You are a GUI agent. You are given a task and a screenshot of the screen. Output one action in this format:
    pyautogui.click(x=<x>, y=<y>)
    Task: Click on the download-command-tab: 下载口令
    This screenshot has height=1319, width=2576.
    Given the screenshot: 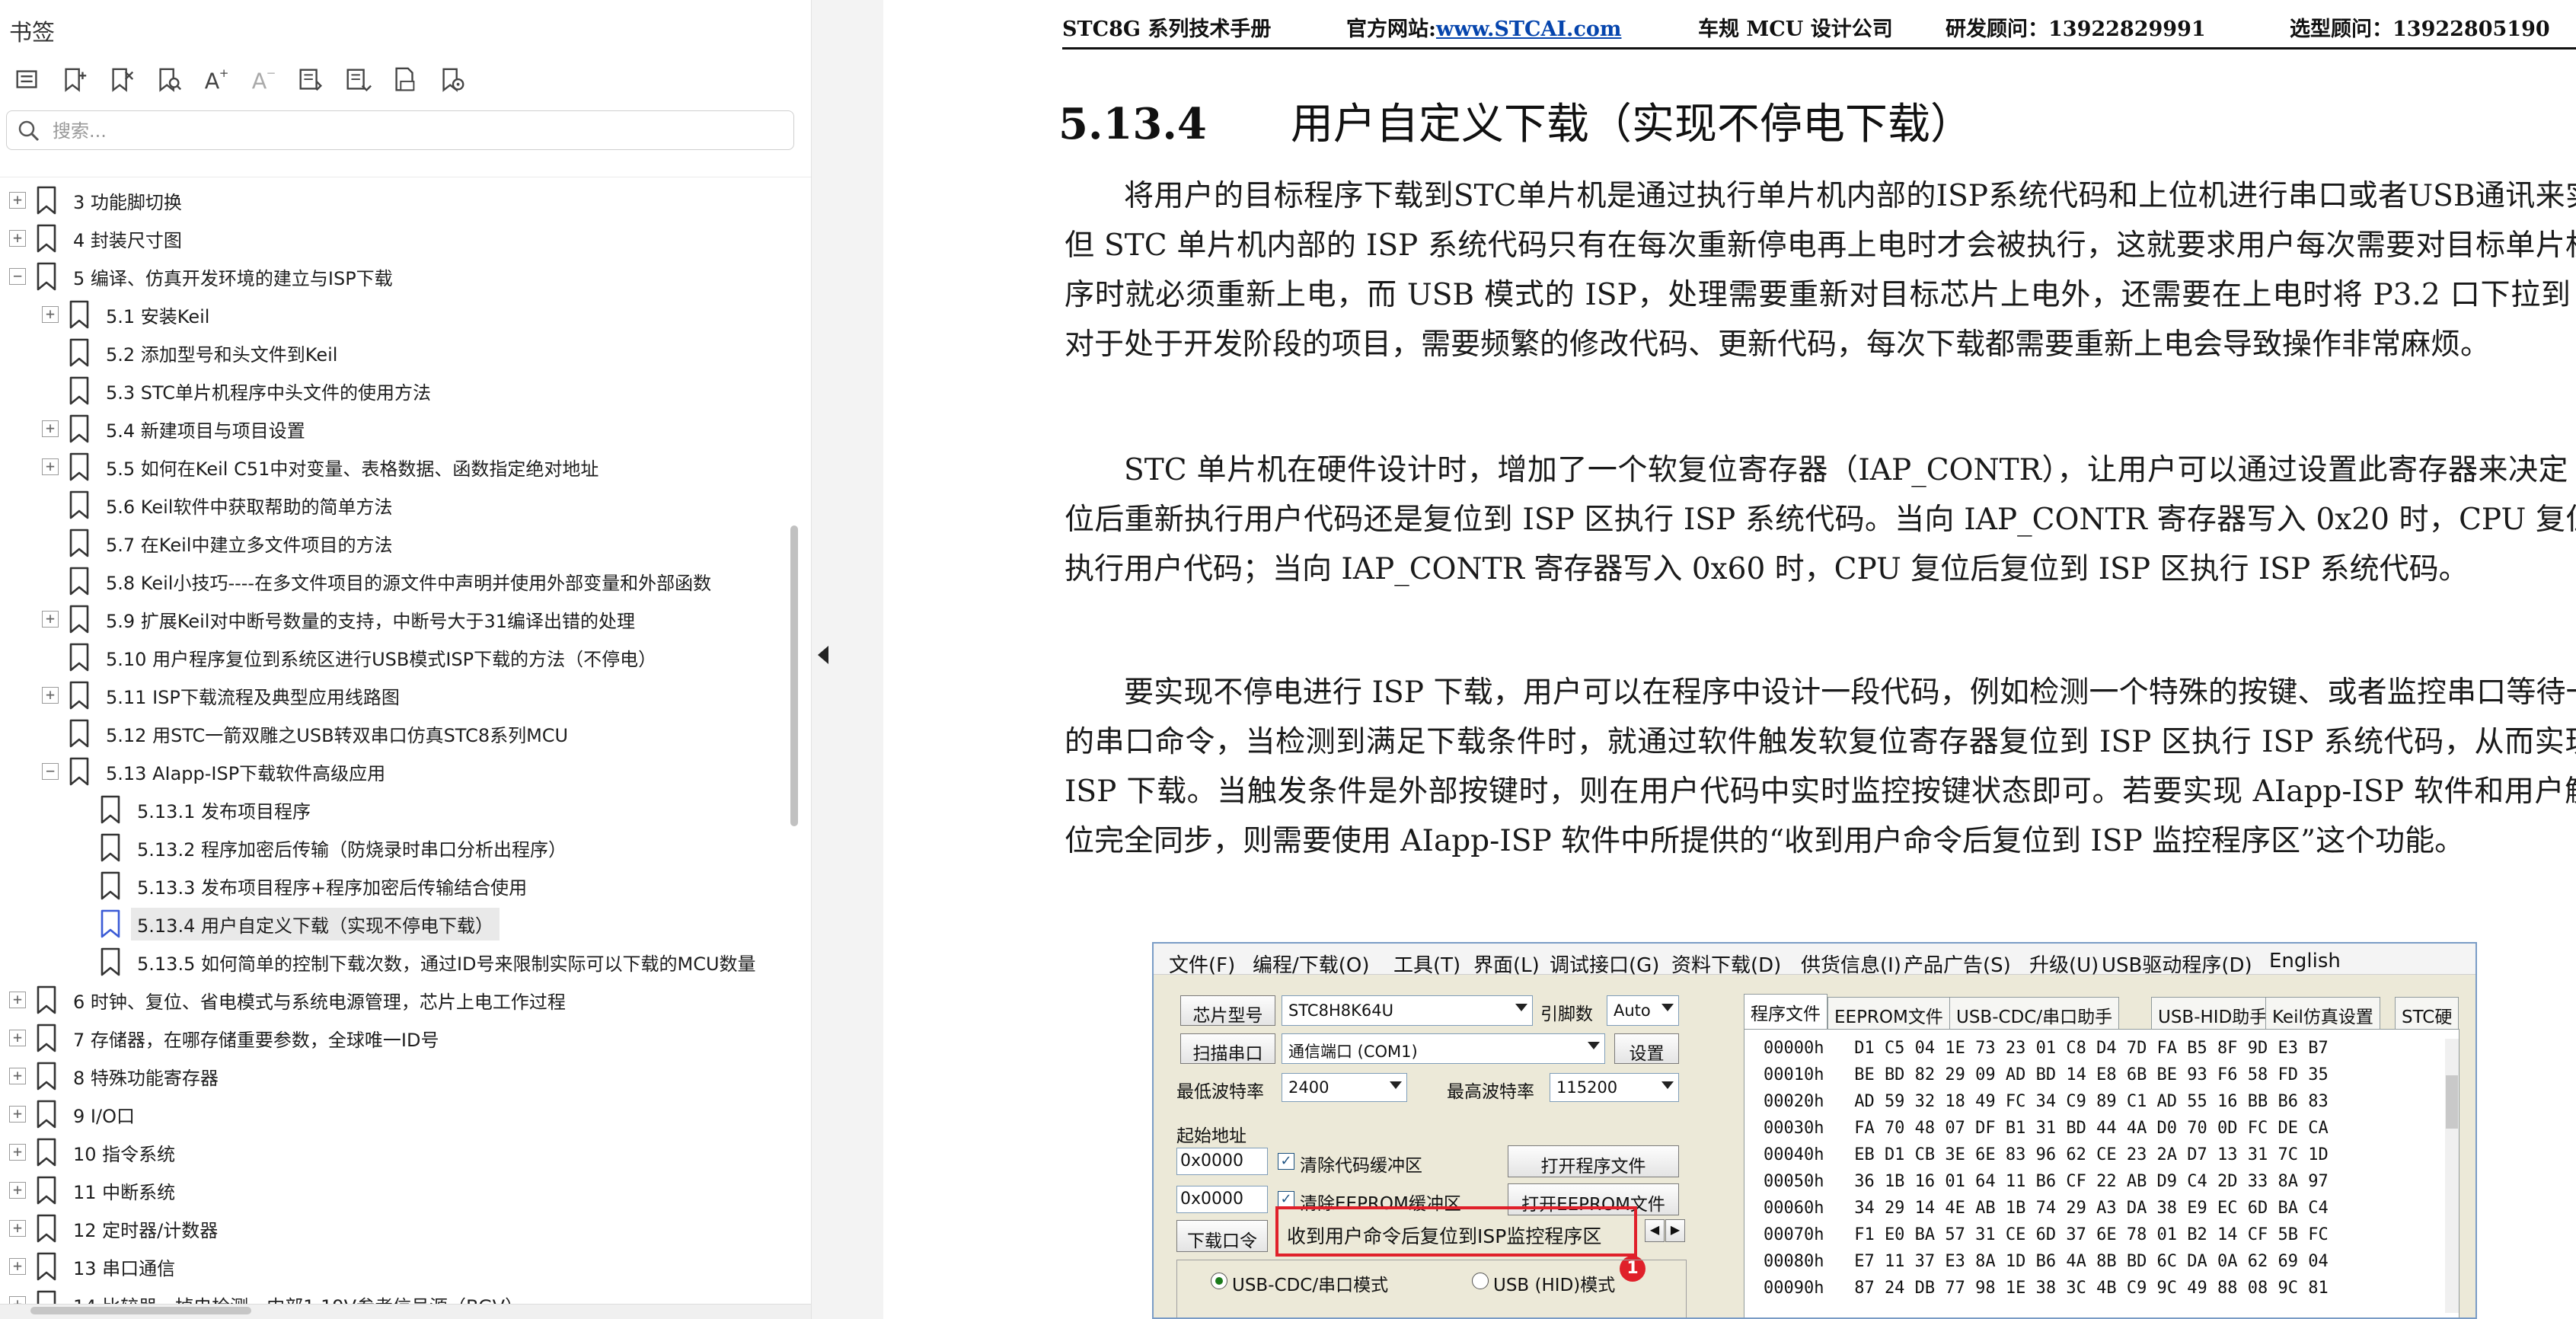 What is the action you would take?
    pyautogui.click(x=1222, y=1236)
    